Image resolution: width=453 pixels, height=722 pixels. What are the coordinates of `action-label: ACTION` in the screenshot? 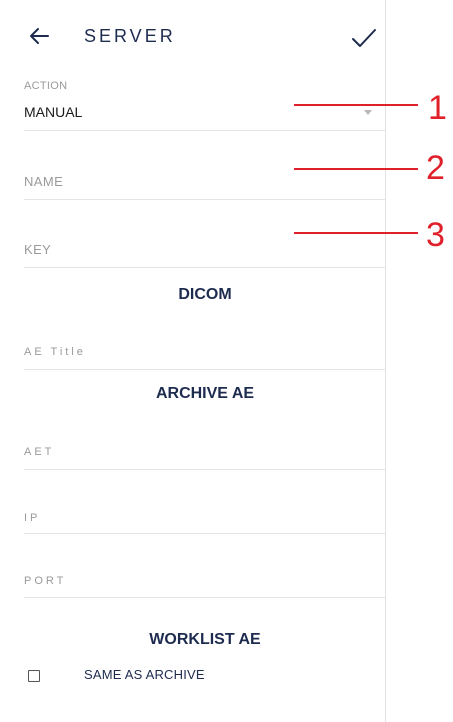 It's located at (46, 86).